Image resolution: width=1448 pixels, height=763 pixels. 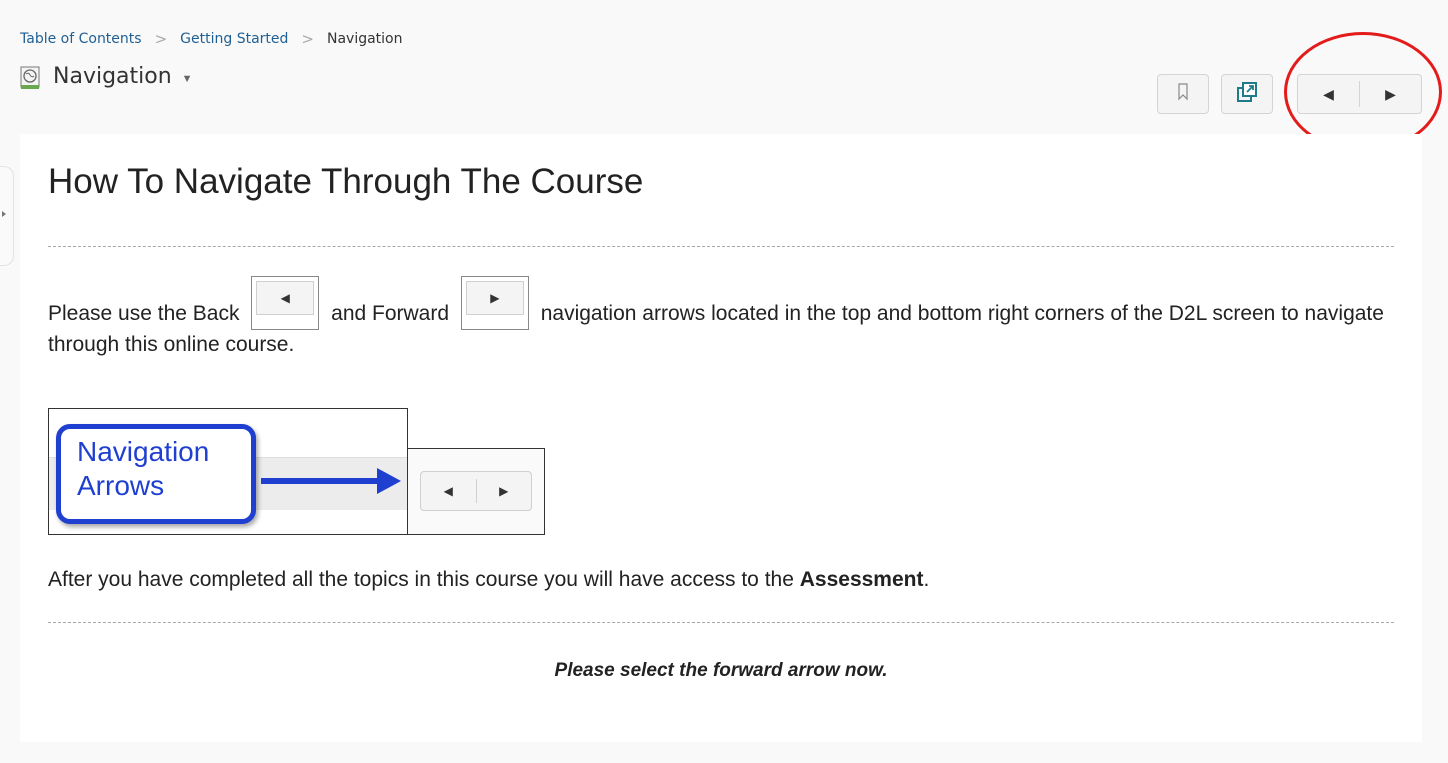 I want to click on breadcrumb-getting-started: Getting Started, so click(x=234, y=39).